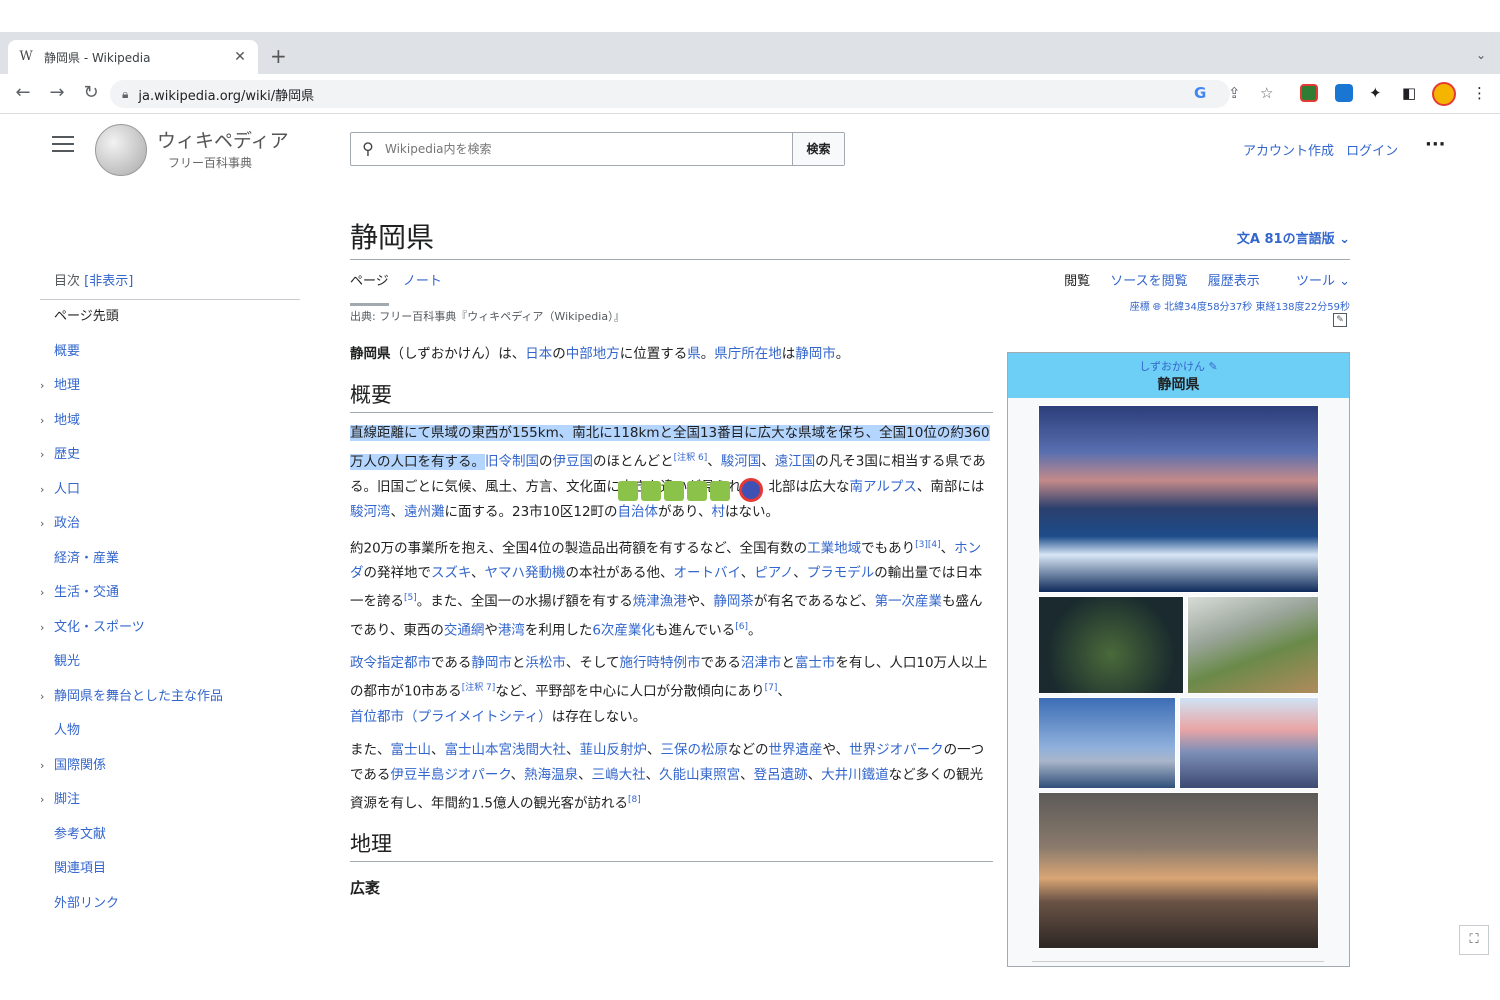  Describe the element at coordinates (1213, 366) in the screenshot. I see `edit-pencil-icon: ✎` at that location.